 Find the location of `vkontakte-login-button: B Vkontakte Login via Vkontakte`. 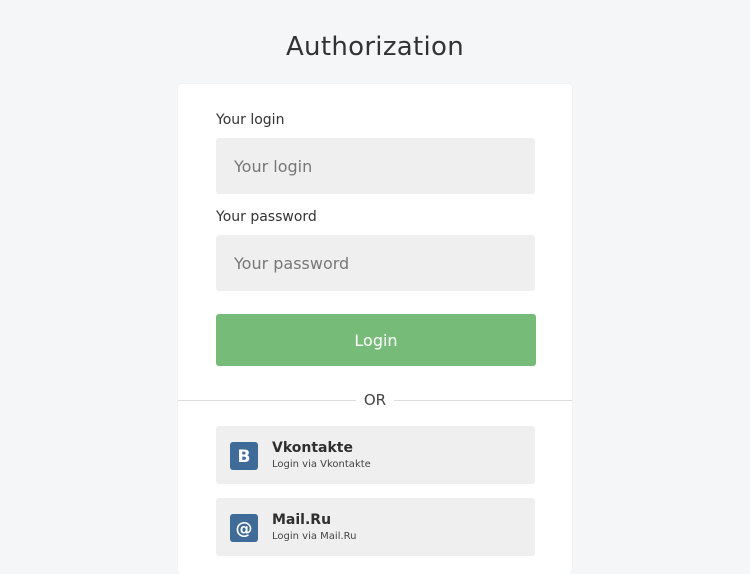

vkontakte-login-button: B Vkontakte Login via Vkontakte is located at coordinates (375, 455).